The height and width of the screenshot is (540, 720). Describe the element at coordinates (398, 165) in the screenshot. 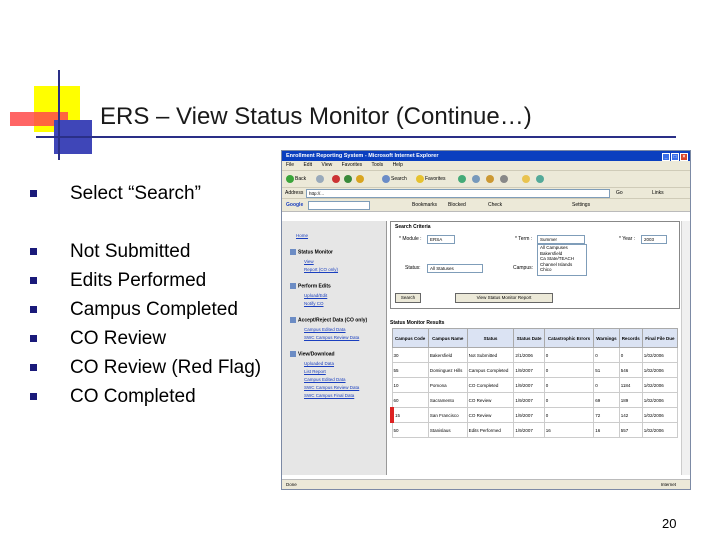

I see `menu-help: Help` at that location.